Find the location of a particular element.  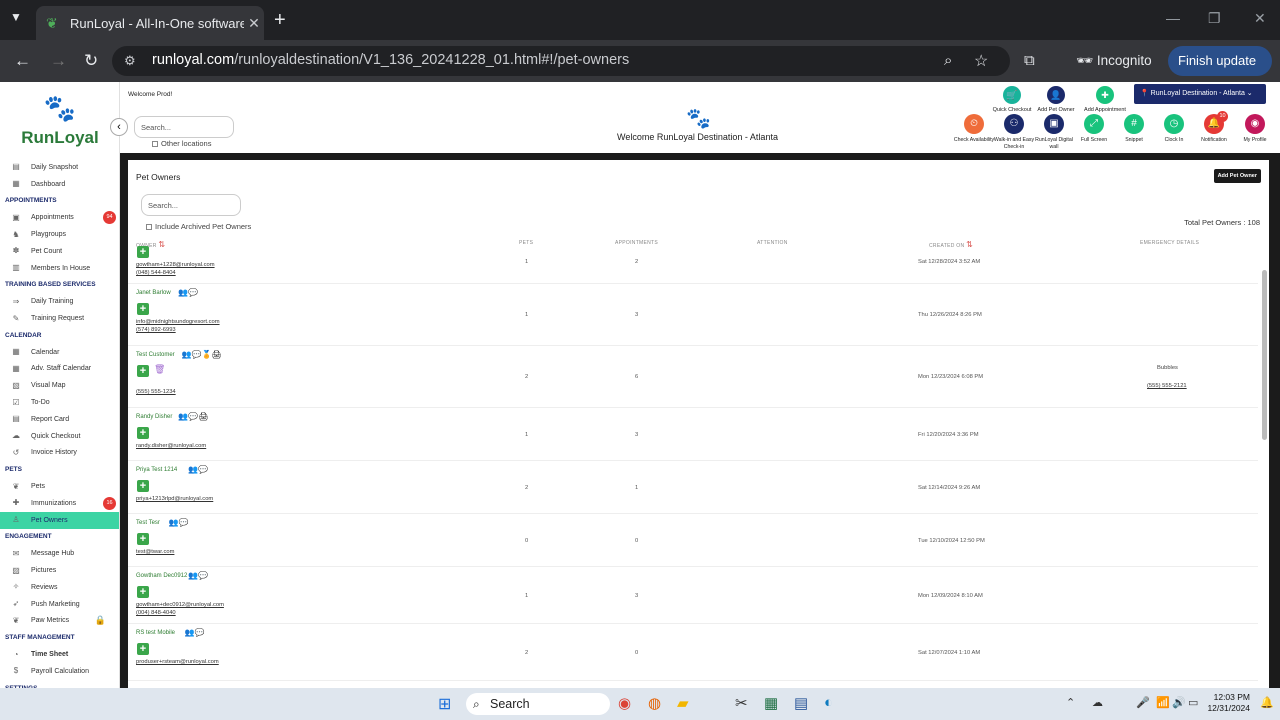

edge-app-icon: ◐ is located at coordinates (828, 702).